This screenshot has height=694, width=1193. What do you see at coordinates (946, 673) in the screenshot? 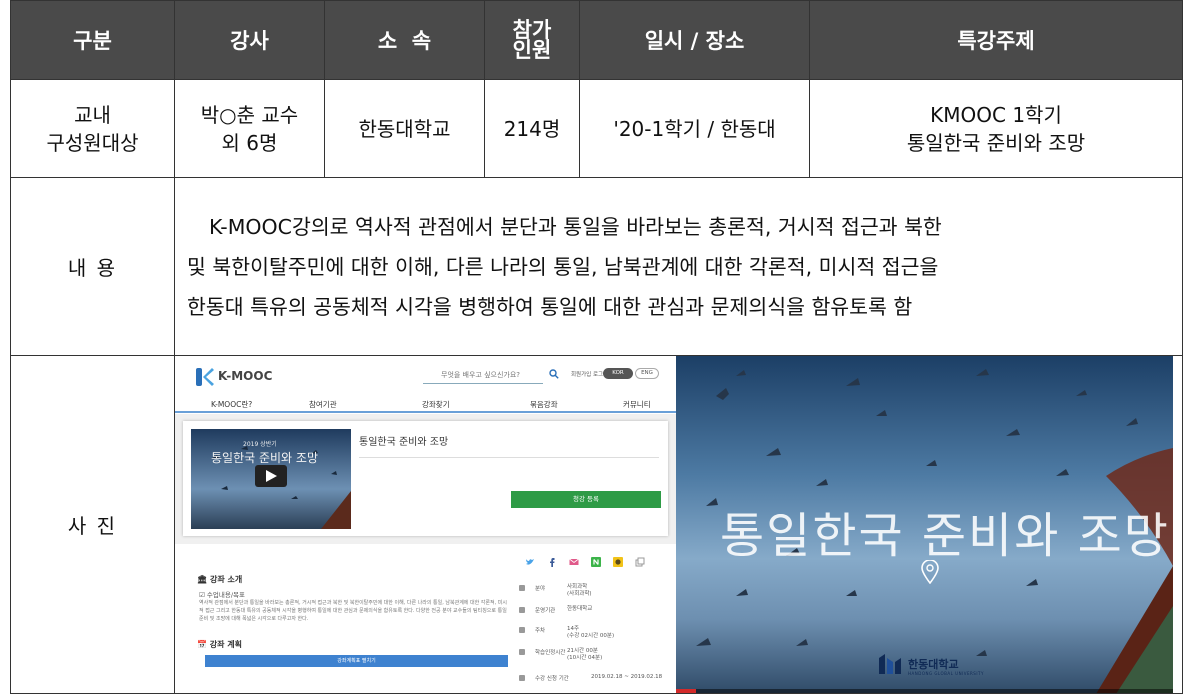
I see `video-brand-sub: HANDONG GLOBAL UNIVERSITY` at bounding box center [946, 673].